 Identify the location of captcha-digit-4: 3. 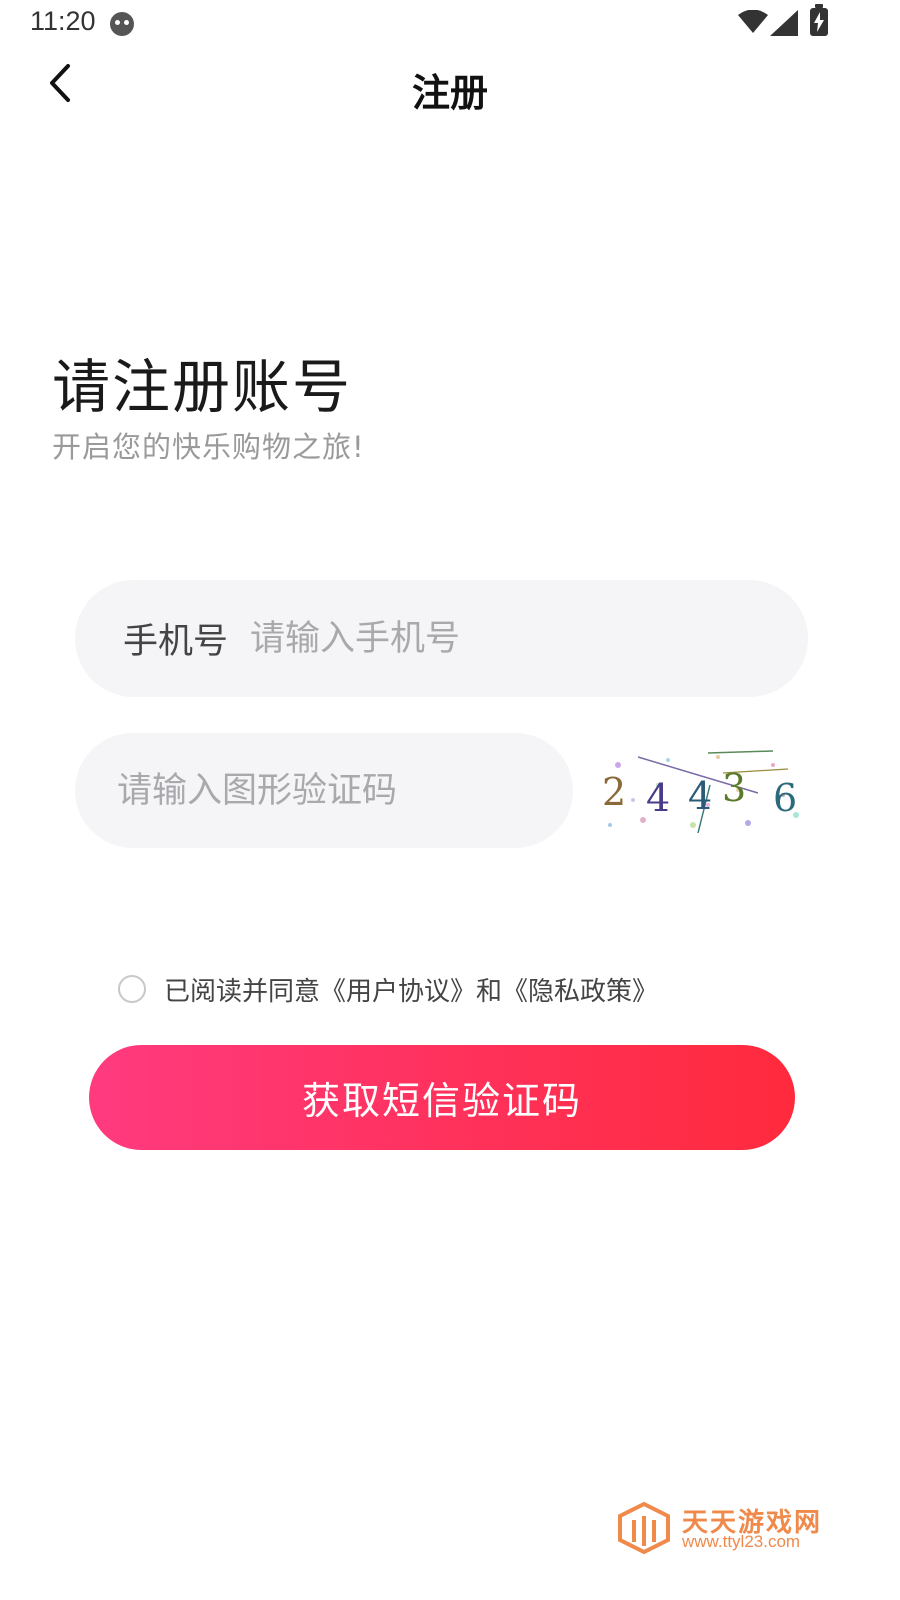
(734, 788).